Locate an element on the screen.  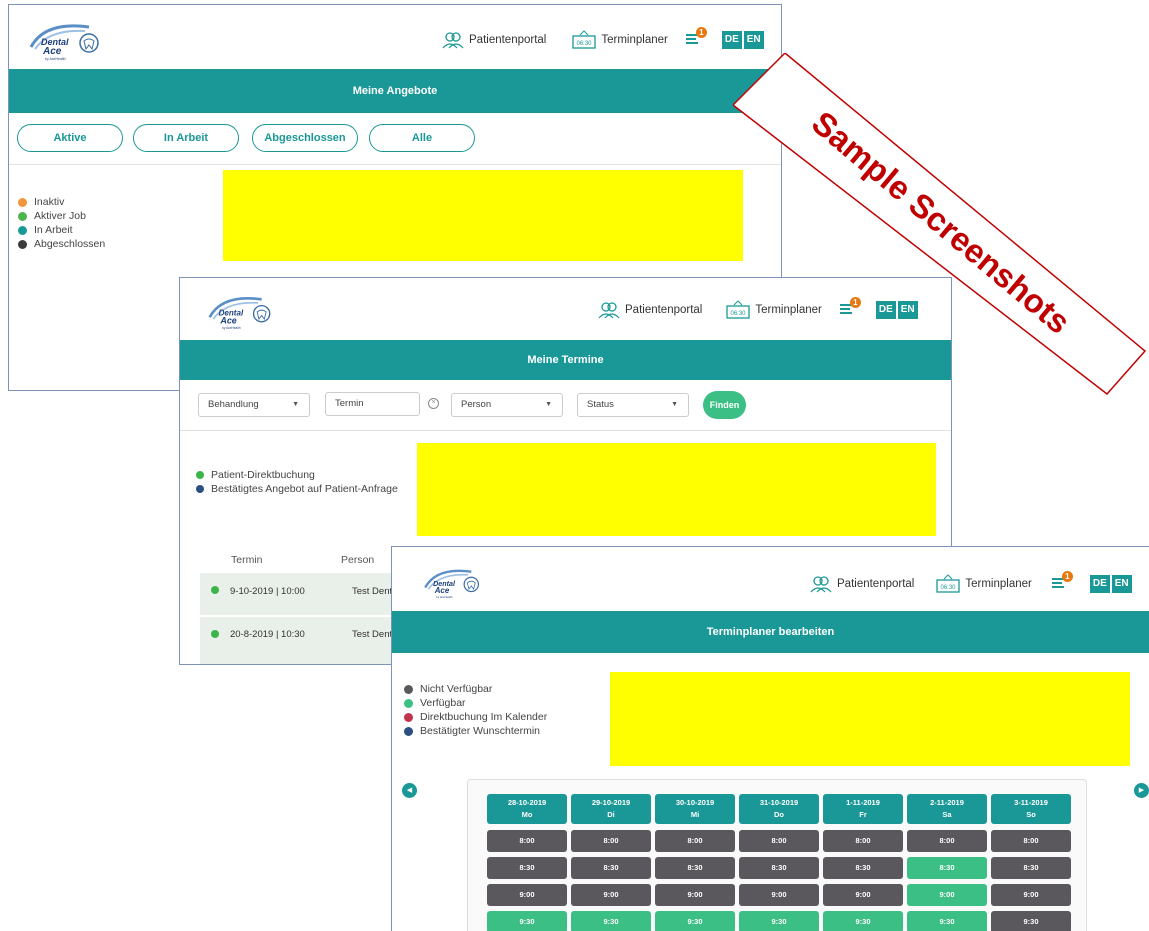
next-week-button: ▶ is located at coordinates (1141, 790).